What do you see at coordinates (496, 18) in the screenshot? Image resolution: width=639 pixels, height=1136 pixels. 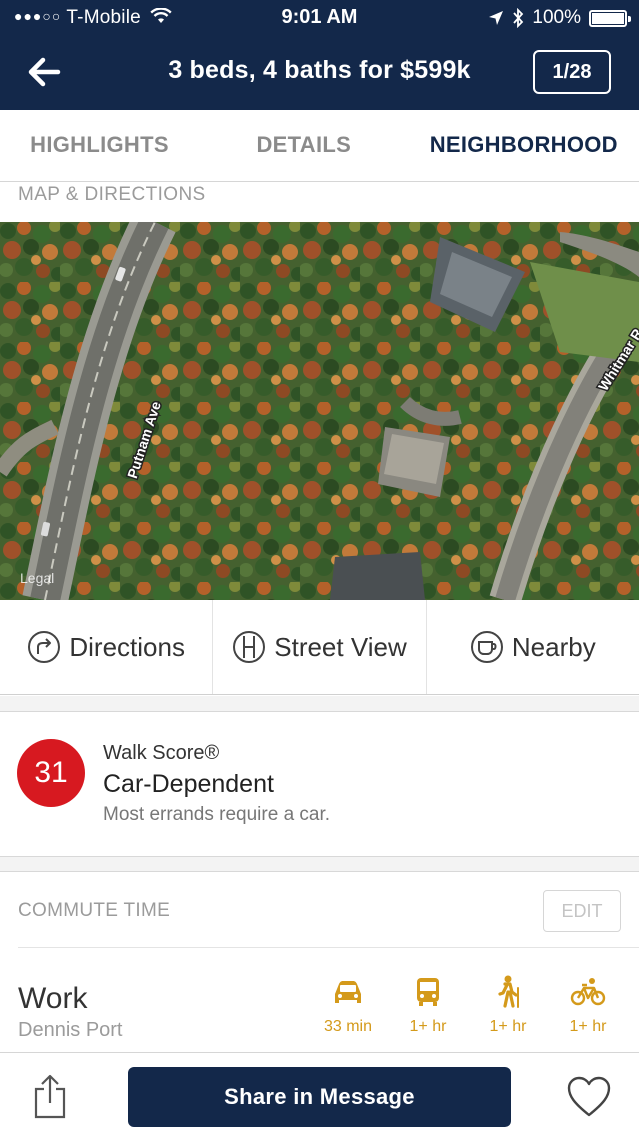 I see `location-arrow-icon` at bounding box center [496, 18].